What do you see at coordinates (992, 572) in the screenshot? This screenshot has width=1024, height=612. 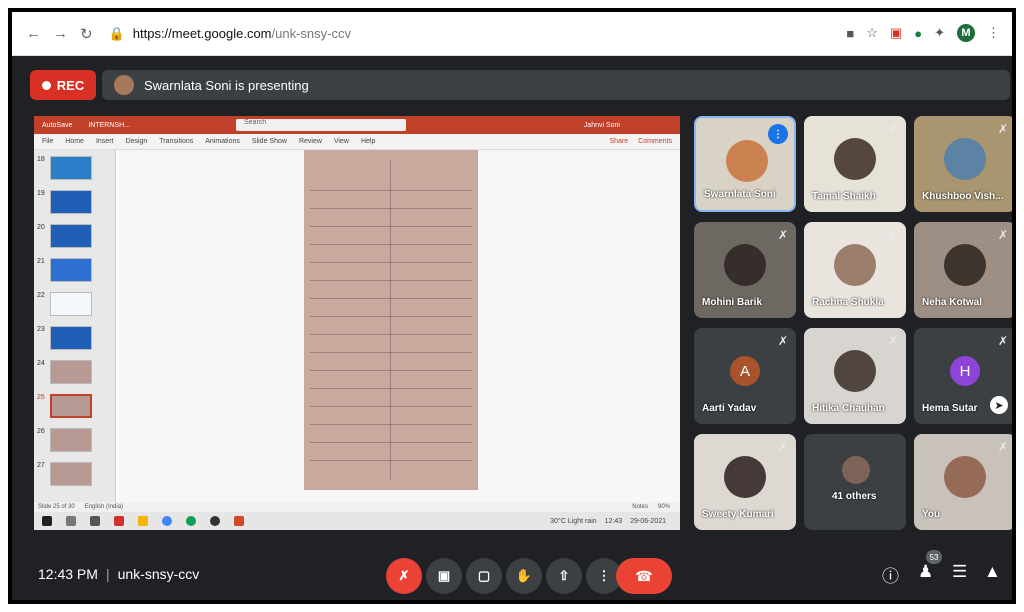 I see `activities-icon: ▲` at bounding box center [992, 572].